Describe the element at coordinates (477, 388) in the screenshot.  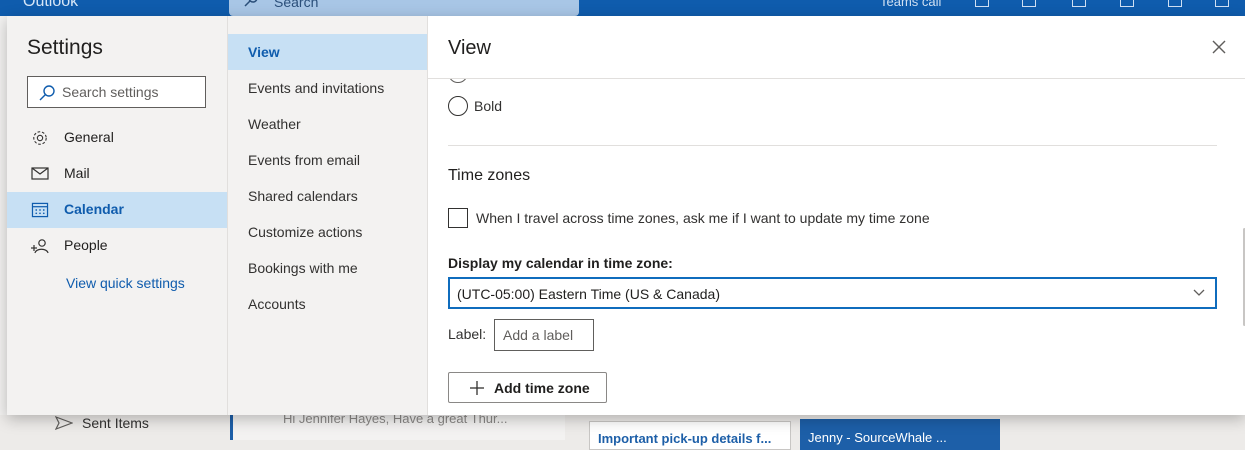
I see `plus-icon` at that location.